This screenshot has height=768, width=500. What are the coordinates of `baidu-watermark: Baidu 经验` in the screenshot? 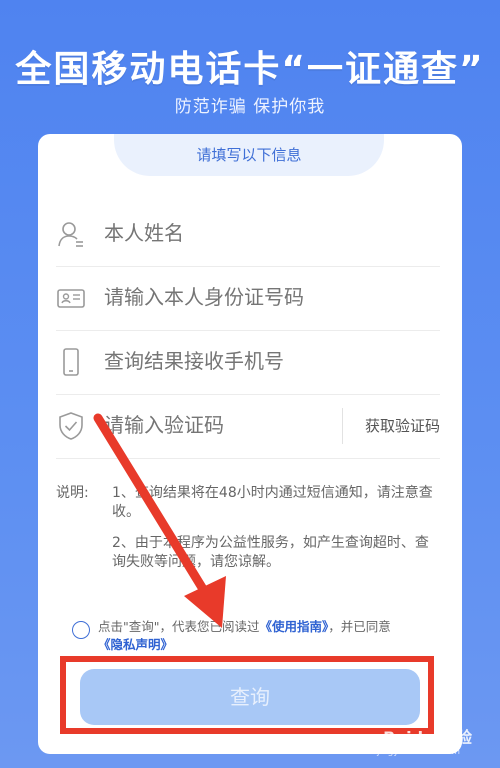 It's located at (427, 737).